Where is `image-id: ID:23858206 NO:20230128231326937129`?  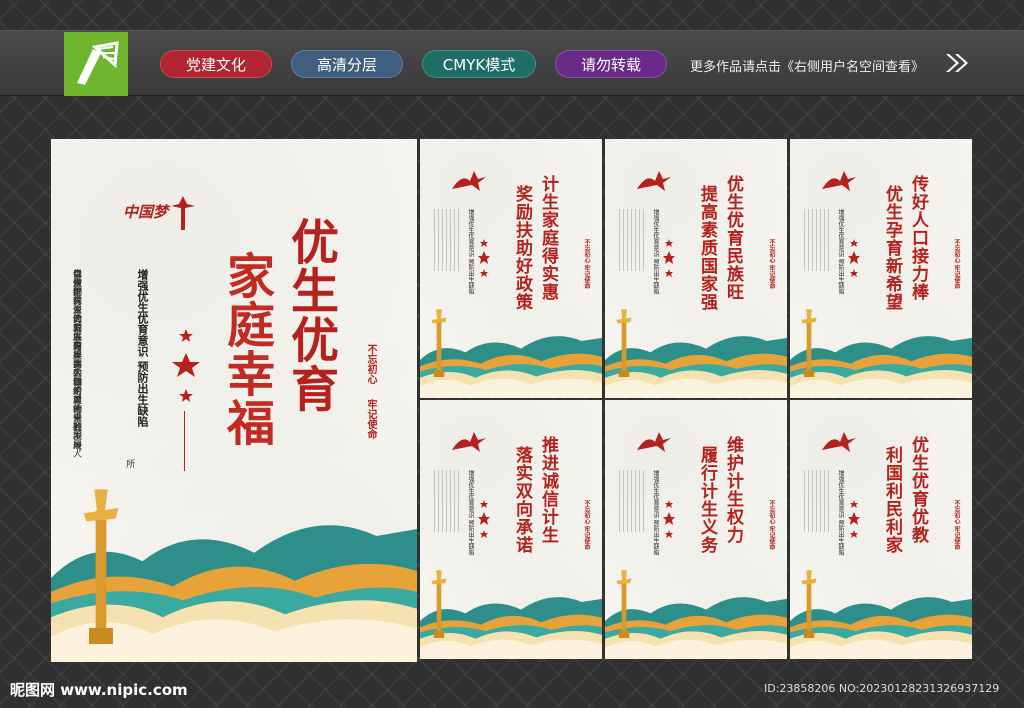 image-id: ID:23858206 NO:20230128231326937129 is located at coordinates (882, 688).